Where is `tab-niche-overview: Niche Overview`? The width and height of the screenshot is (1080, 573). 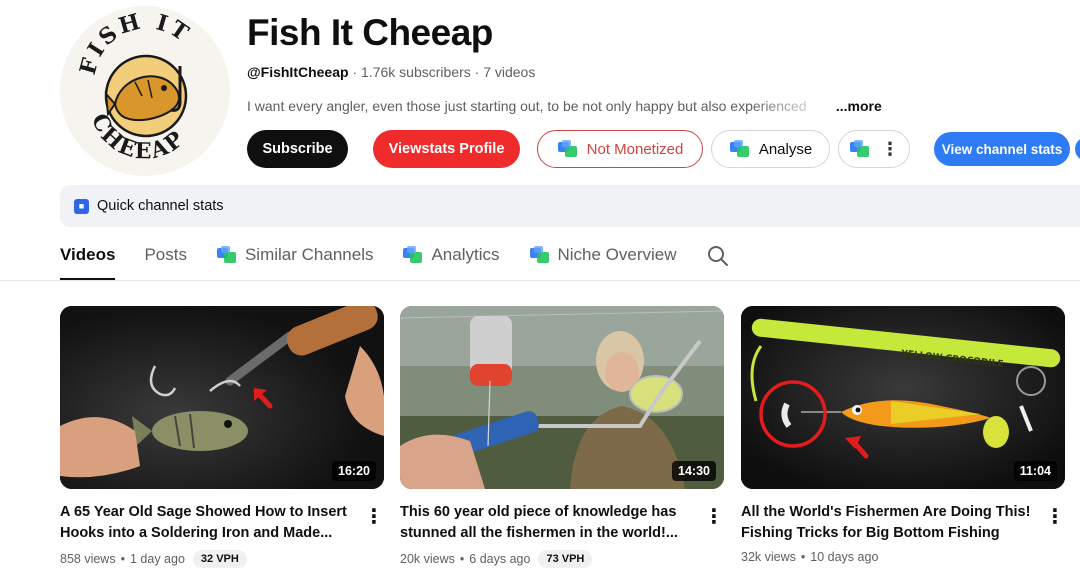
tab-niche-overview: Niche Overview is located at coordinates (603, 260).